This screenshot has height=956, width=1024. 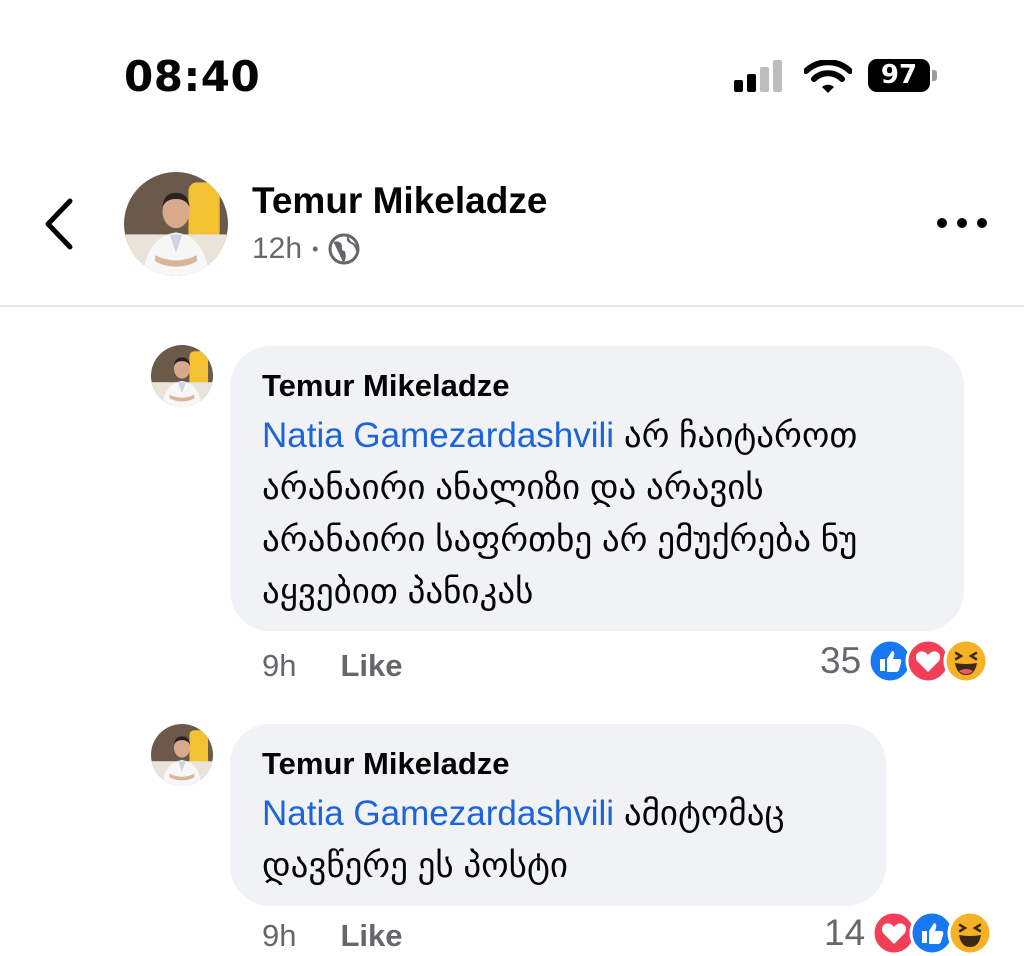 I want to click on post-meta: 12h •, so click(x=306, y=249).